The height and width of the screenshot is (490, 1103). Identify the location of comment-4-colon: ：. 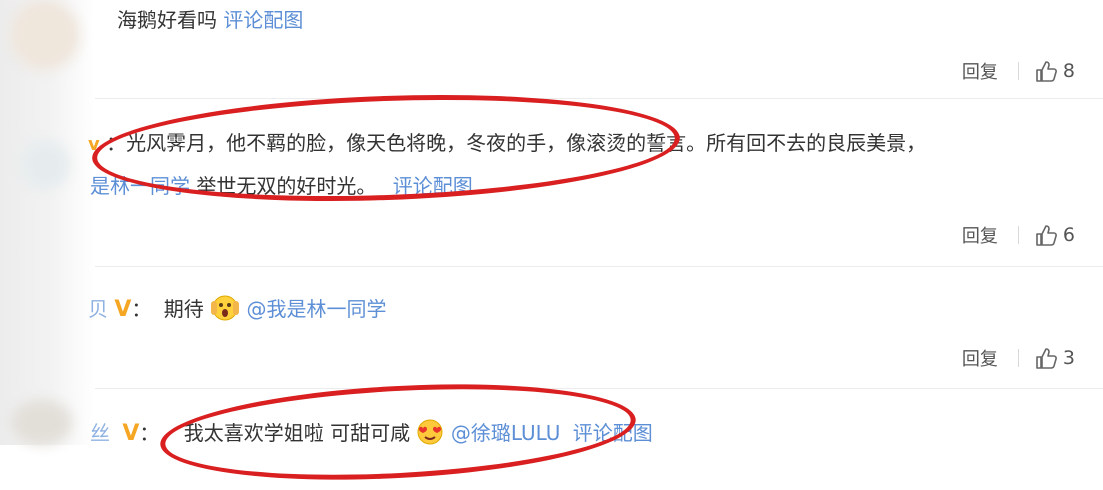
(149, 433).